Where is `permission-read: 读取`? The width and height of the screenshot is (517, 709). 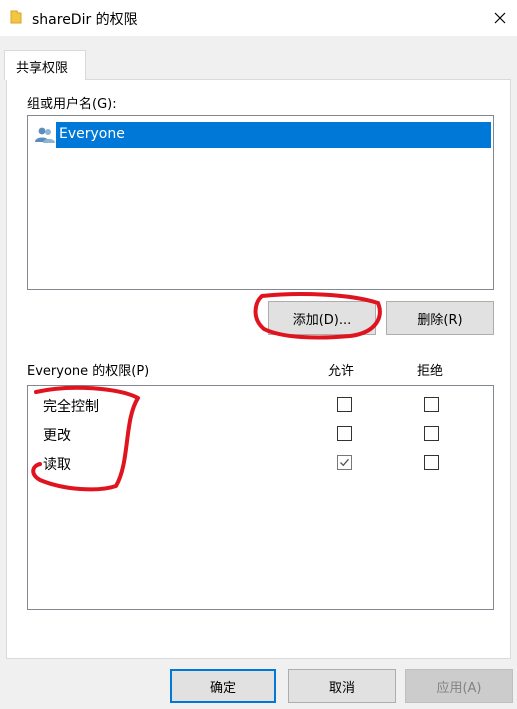
permission-read: 读取 is located at coordinates (57, 465).